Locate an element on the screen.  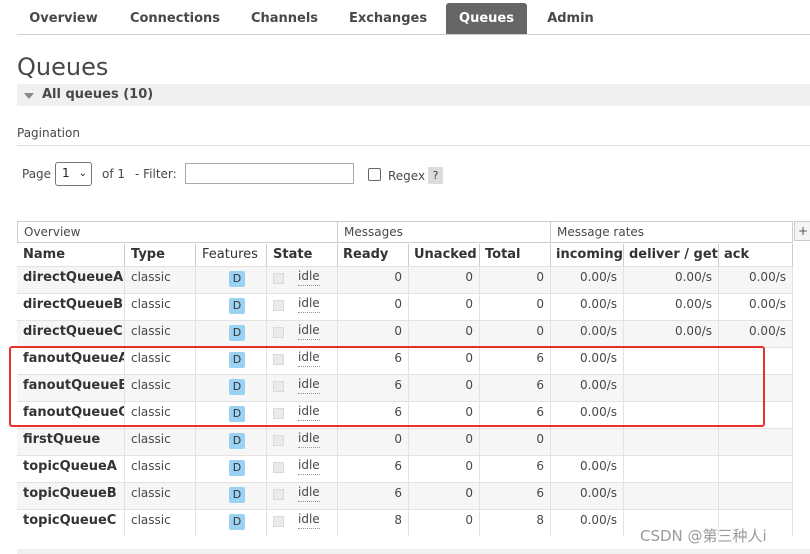
page-select: 1 ⌄ is located at coordinates (73, 174).